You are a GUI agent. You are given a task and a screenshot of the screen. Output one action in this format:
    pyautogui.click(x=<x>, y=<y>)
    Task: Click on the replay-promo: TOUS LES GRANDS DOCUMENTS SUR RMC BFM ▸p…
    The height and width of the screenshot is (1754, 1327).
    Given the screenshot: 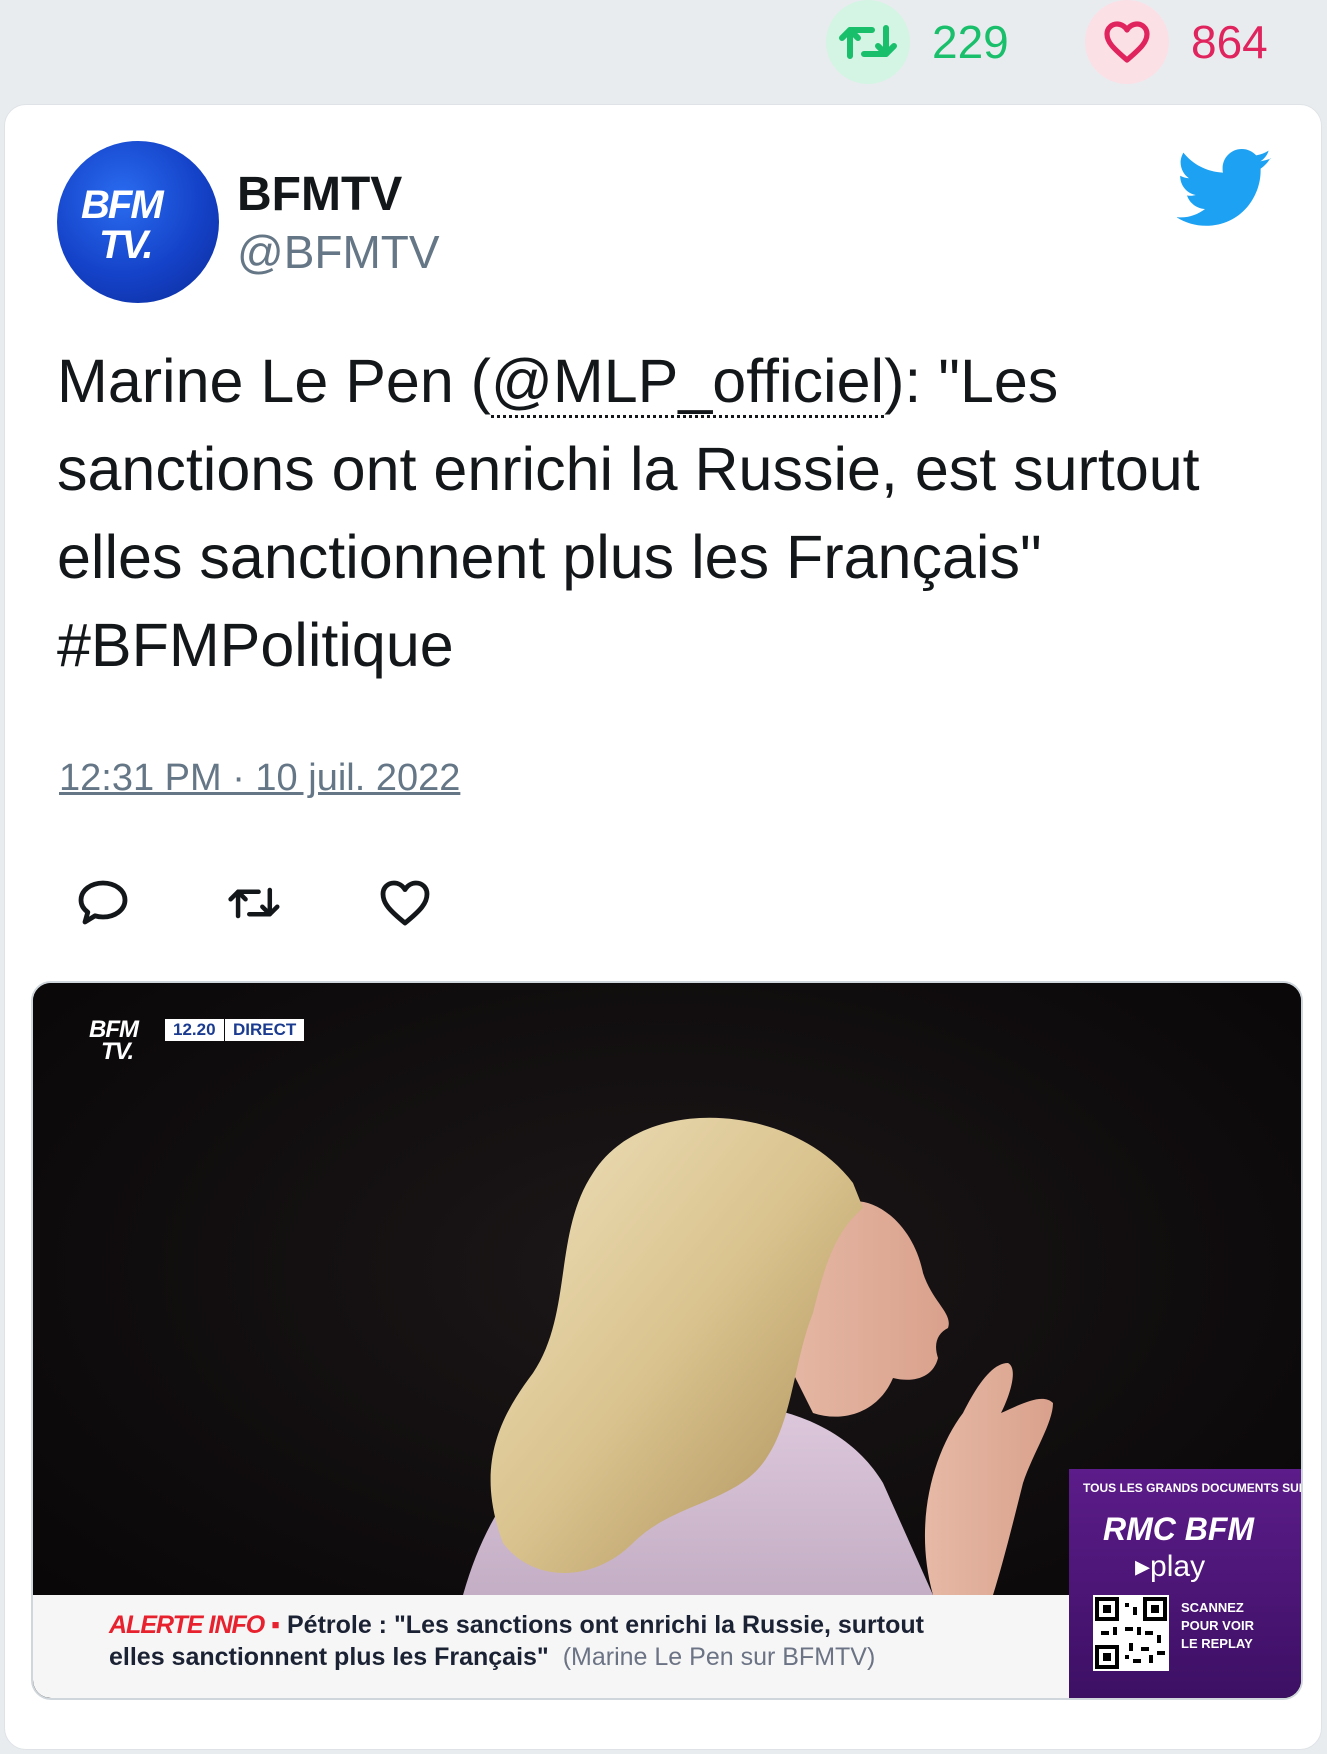 What is the action you would take?
    pyautogui.click(x=1185, y=1583)
    